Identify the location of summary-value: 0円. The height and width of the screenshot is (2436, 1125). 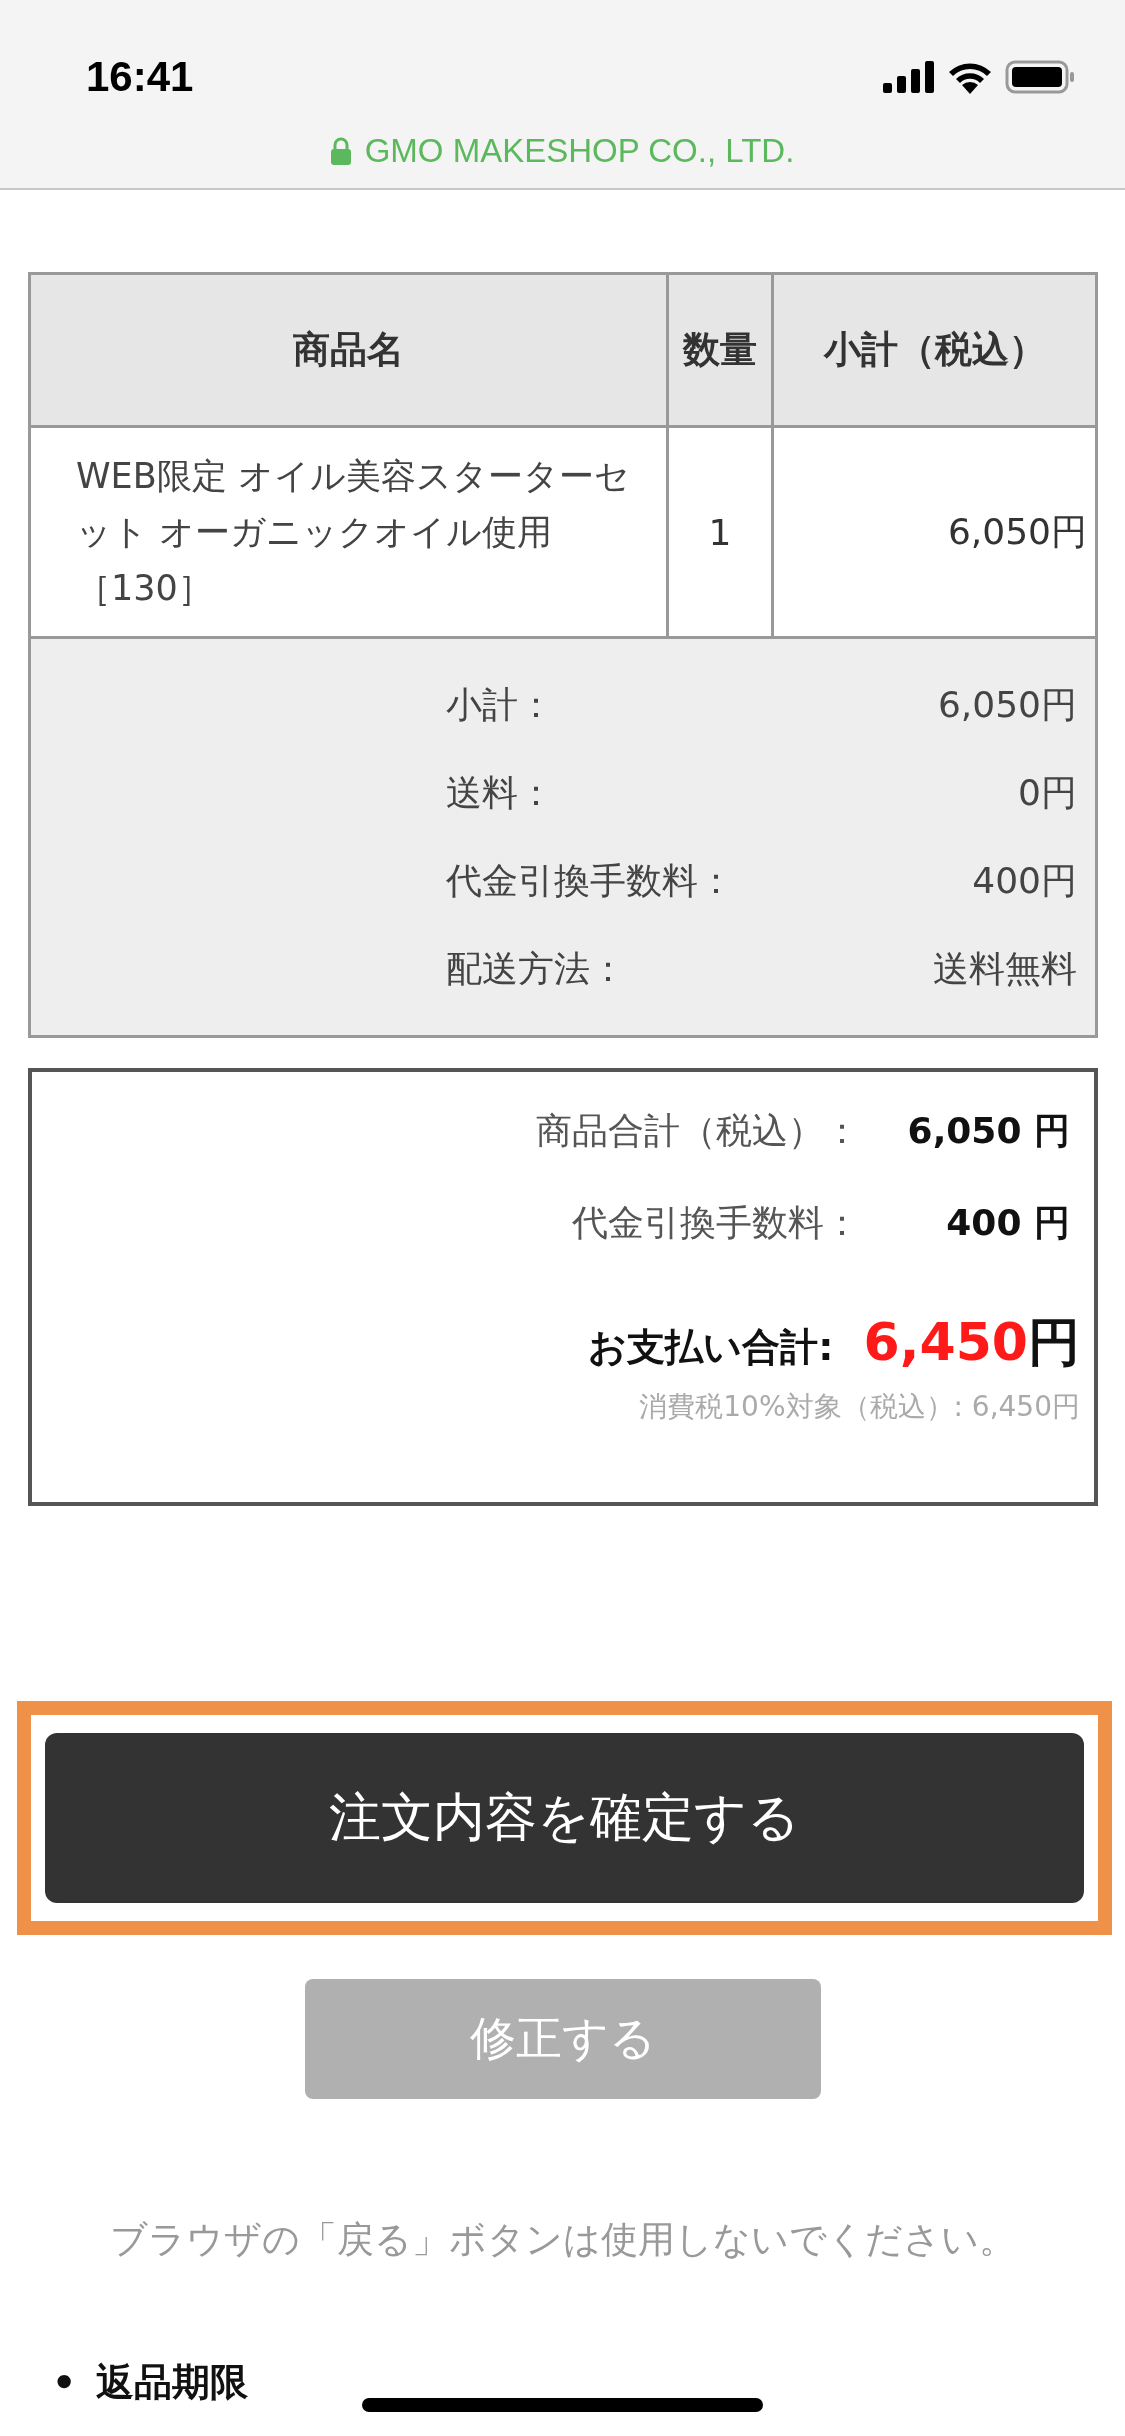
(1047, 793).